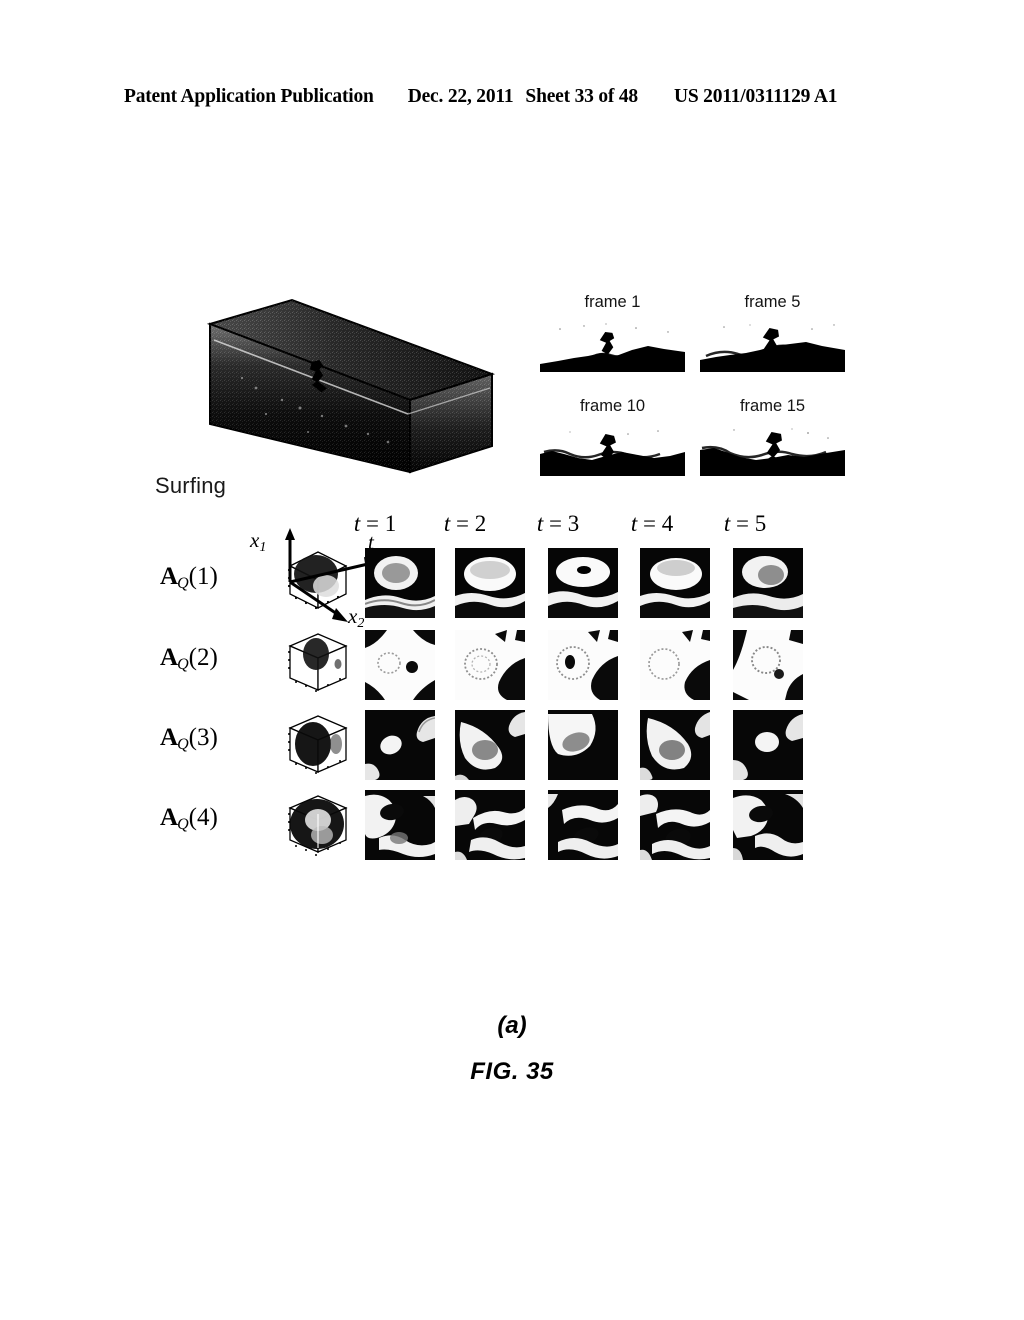 This screenshot has width=1024, height=1320. I want to click on col-num: 5, so click(760, 523).